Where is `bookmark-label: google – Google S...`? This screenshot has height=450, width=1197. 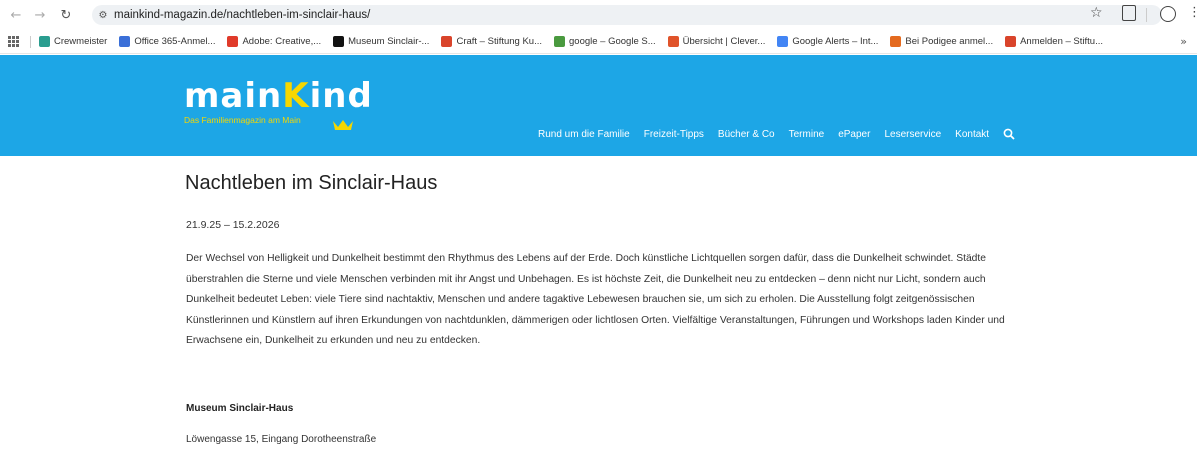 bookmark-label: google – Google S... is located at coordinates (612, 41).